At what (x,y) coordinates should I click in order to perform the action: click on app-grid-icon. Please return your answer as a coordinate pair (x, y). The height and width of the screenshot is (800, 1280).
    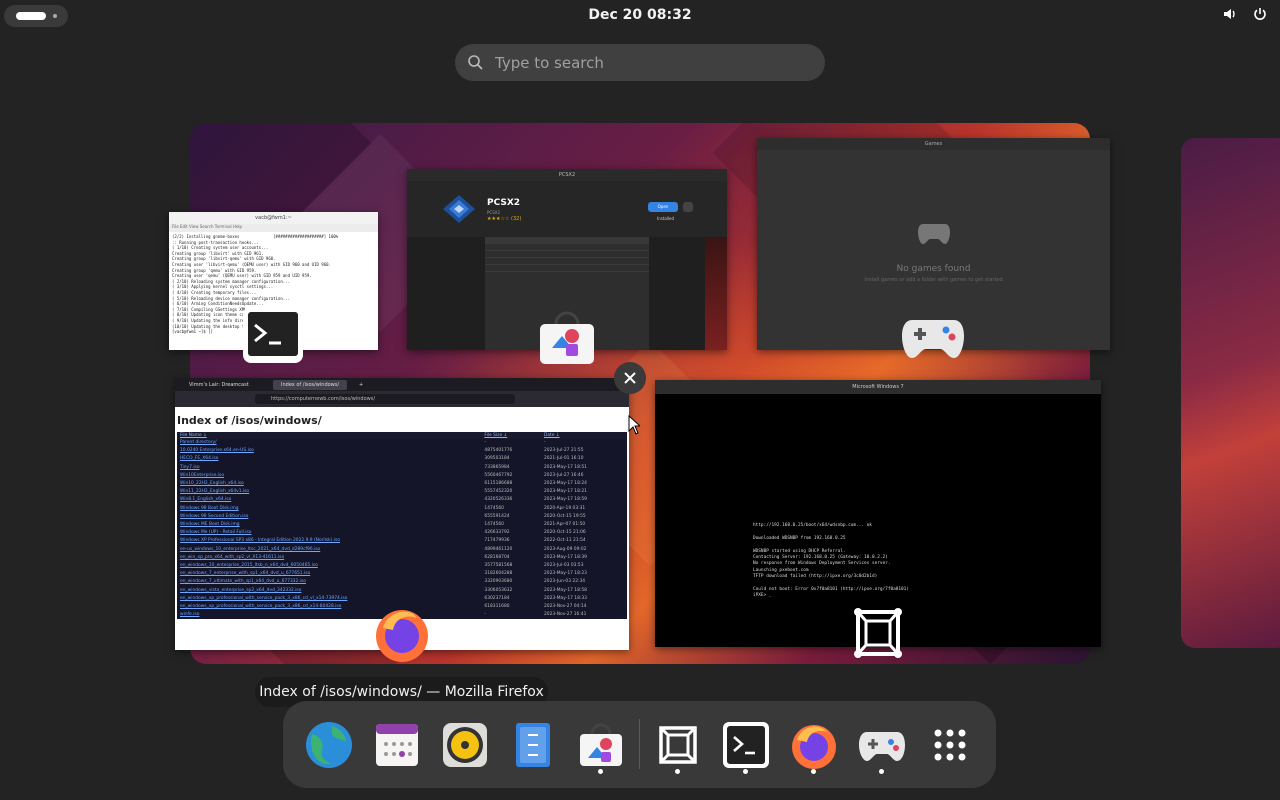
    Looking at the image, I should click on (950, 745).